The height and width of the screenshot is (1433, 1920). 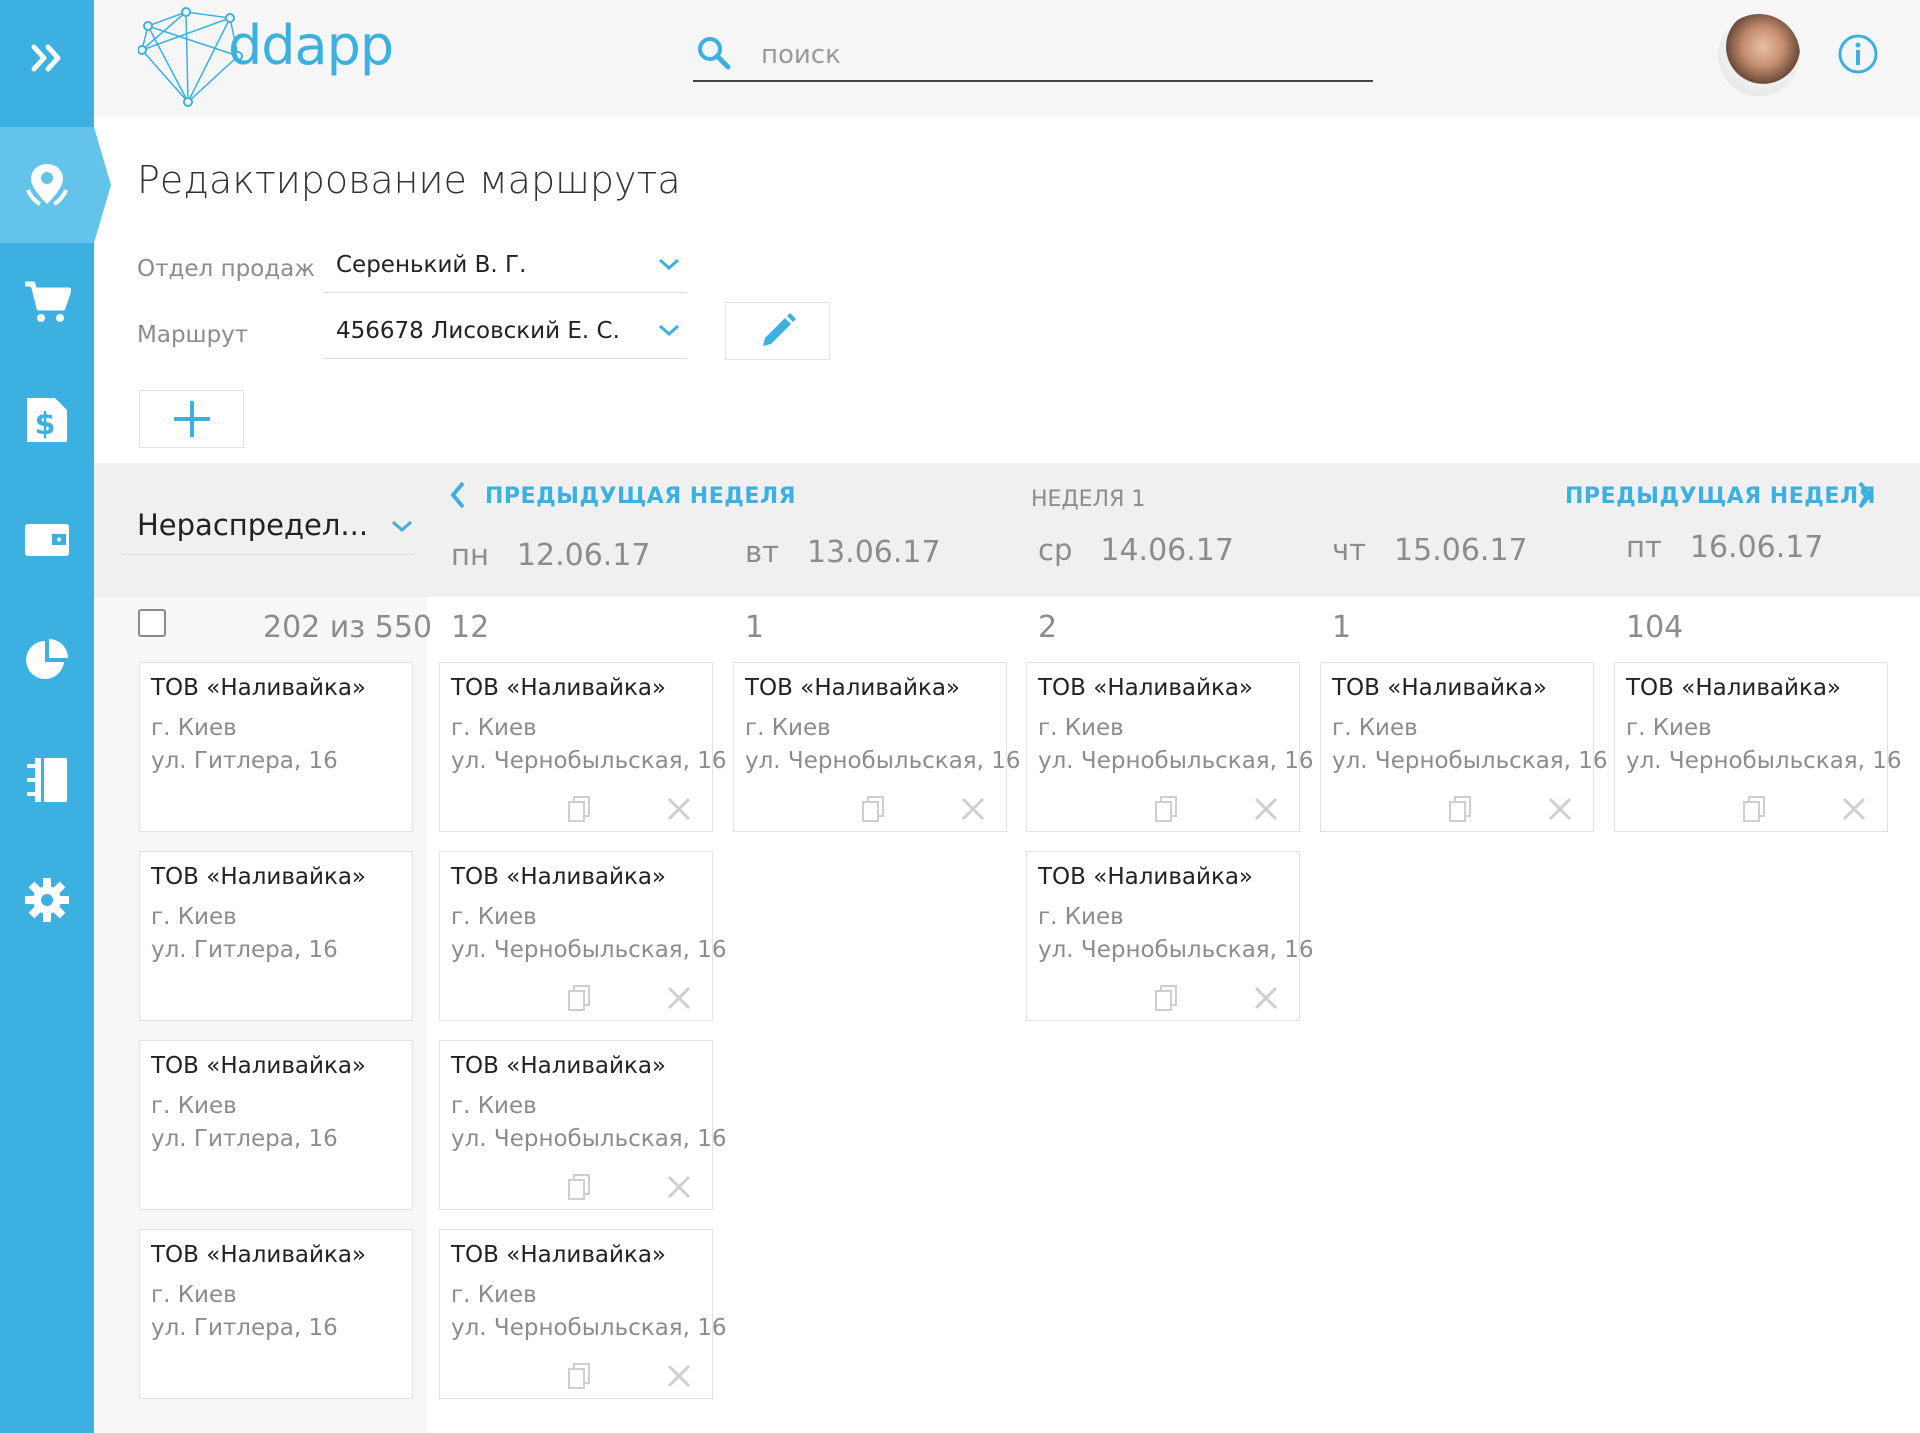 I want to click on day-count: 1, so click(x=755, y=627).